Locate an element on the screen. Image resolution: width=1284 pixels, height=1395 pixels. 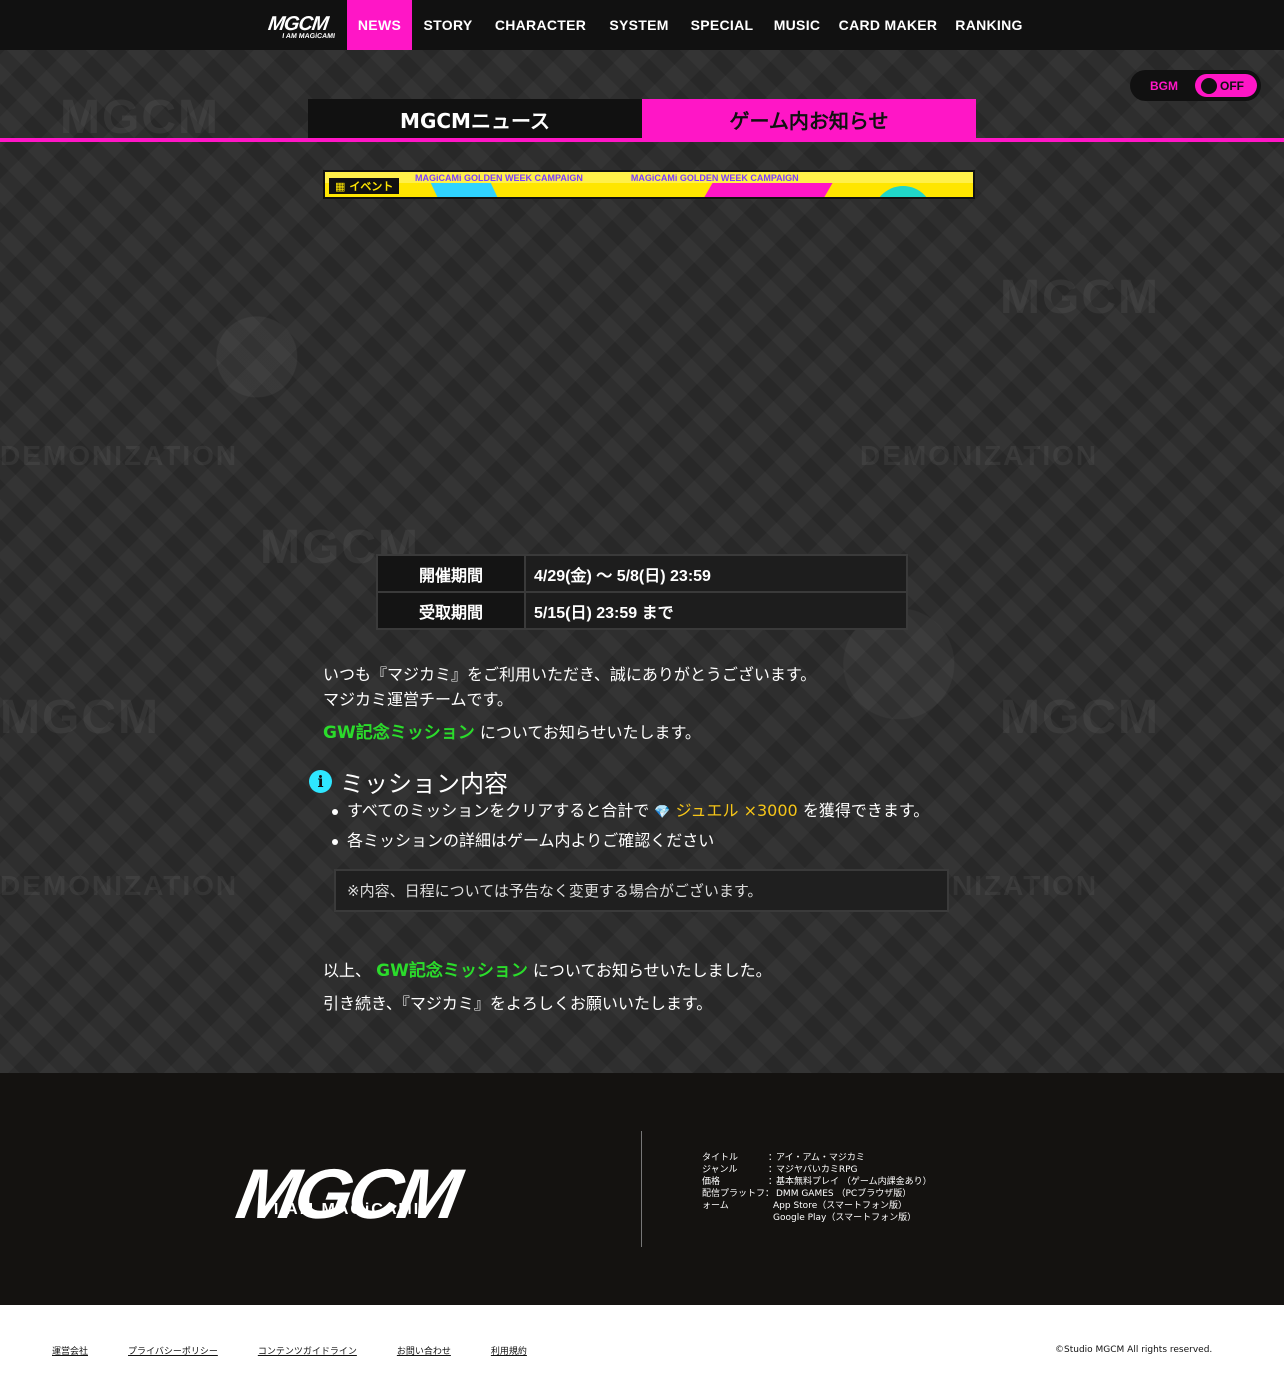
footer-divider is located at coordinates (641, 1189).